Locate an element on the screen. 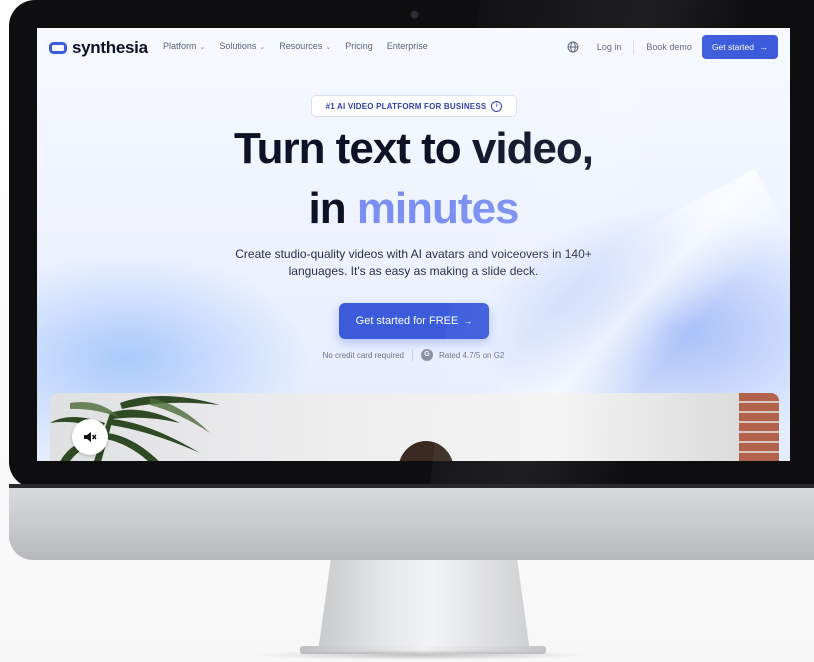 The image size is (814, 662). menu-item-solutions: Solutions ⌄ is located at coordinates (242, 46).